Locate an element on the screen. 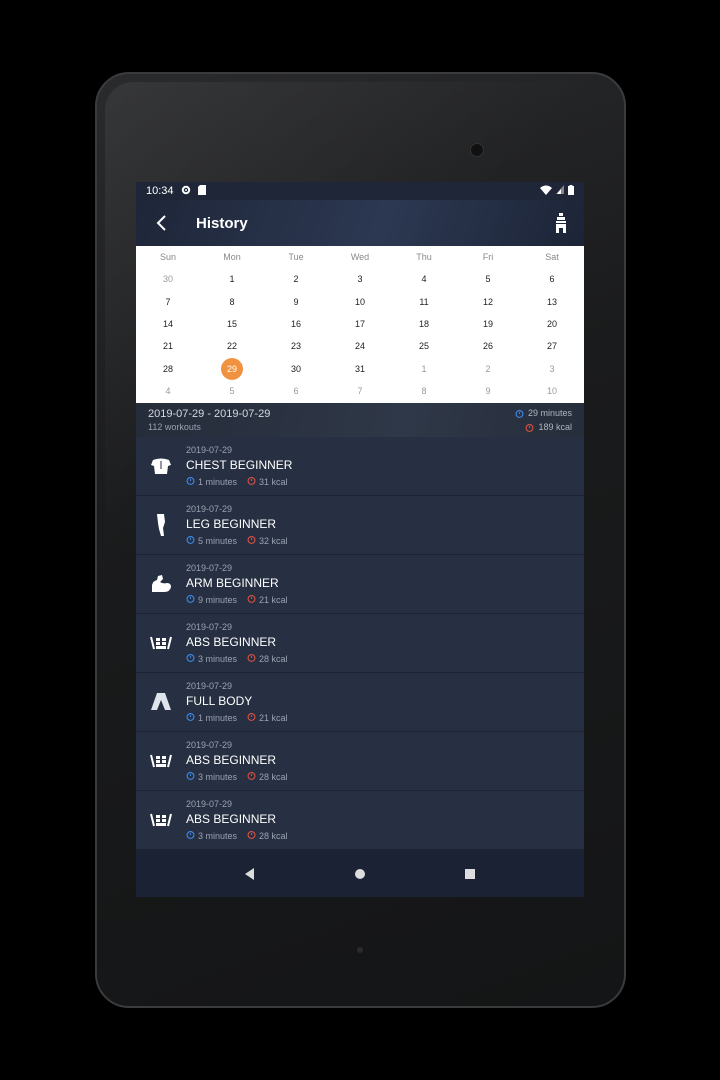 The width and height of the screenshot is (720, 1080). calendar-day: 11 is located at coordinates (424, 301).